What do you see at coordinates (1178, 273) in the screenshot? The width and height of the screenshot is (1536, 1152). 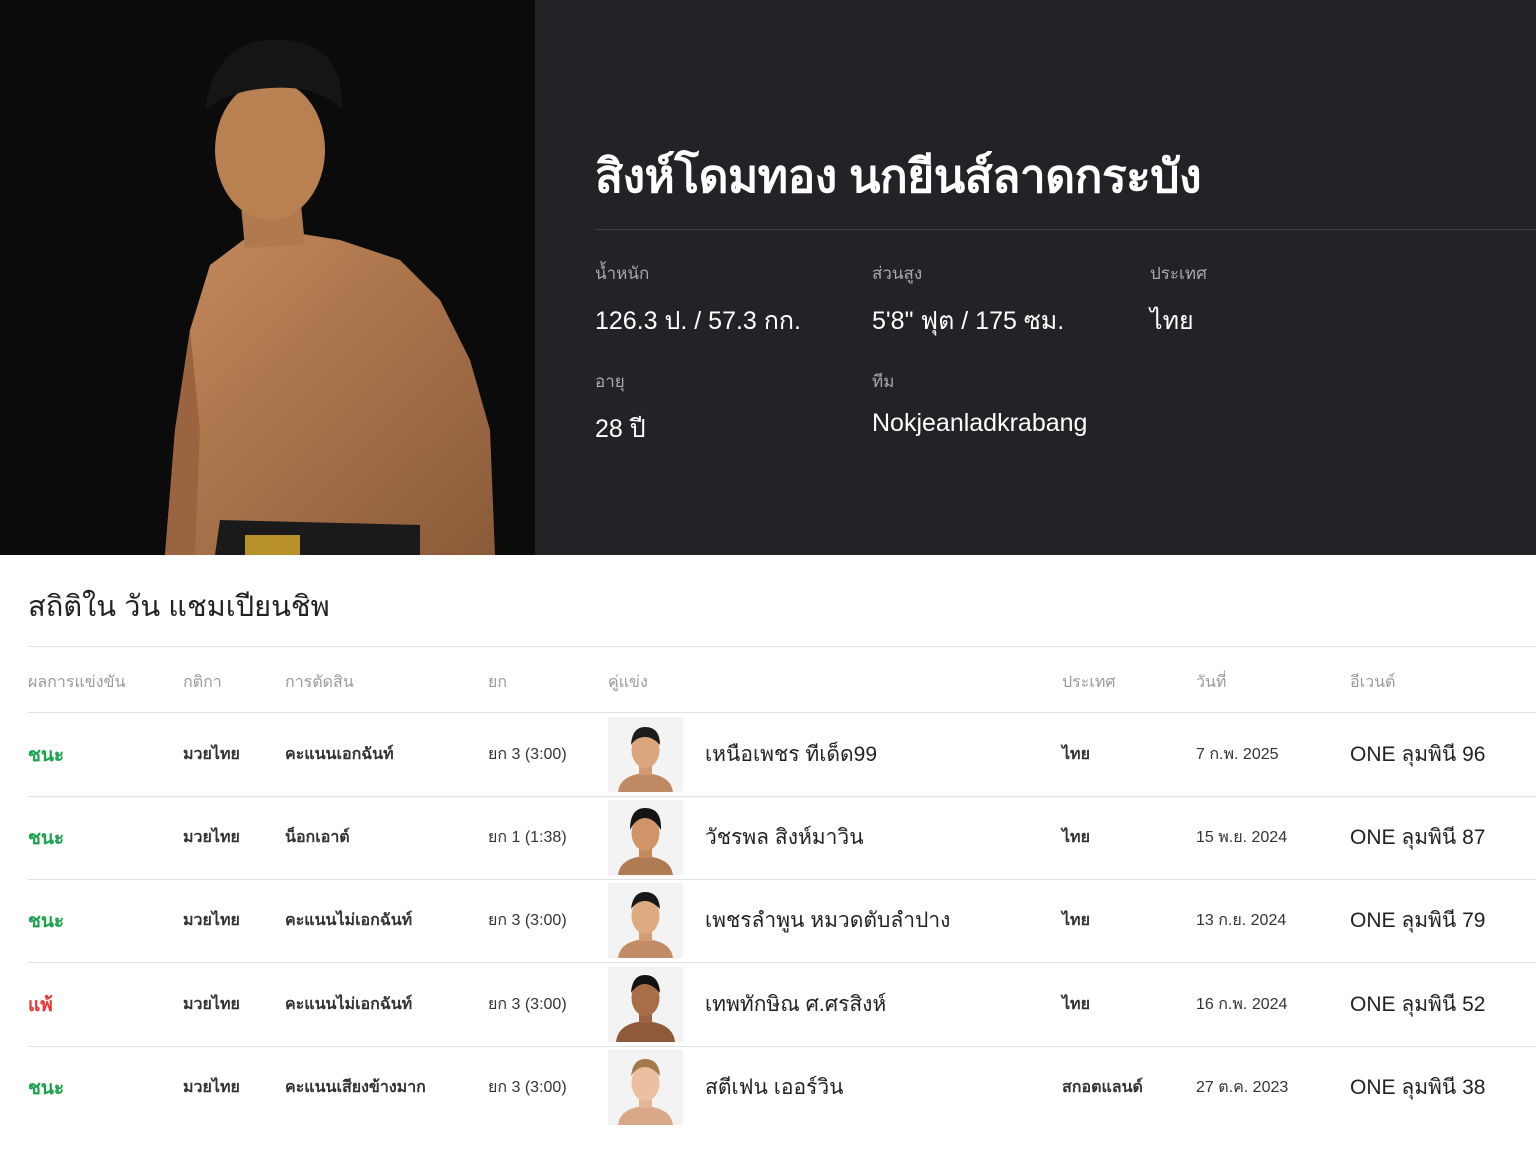 I see `attr-country-label: ประเทศ` at bounding box center [1178, 273].